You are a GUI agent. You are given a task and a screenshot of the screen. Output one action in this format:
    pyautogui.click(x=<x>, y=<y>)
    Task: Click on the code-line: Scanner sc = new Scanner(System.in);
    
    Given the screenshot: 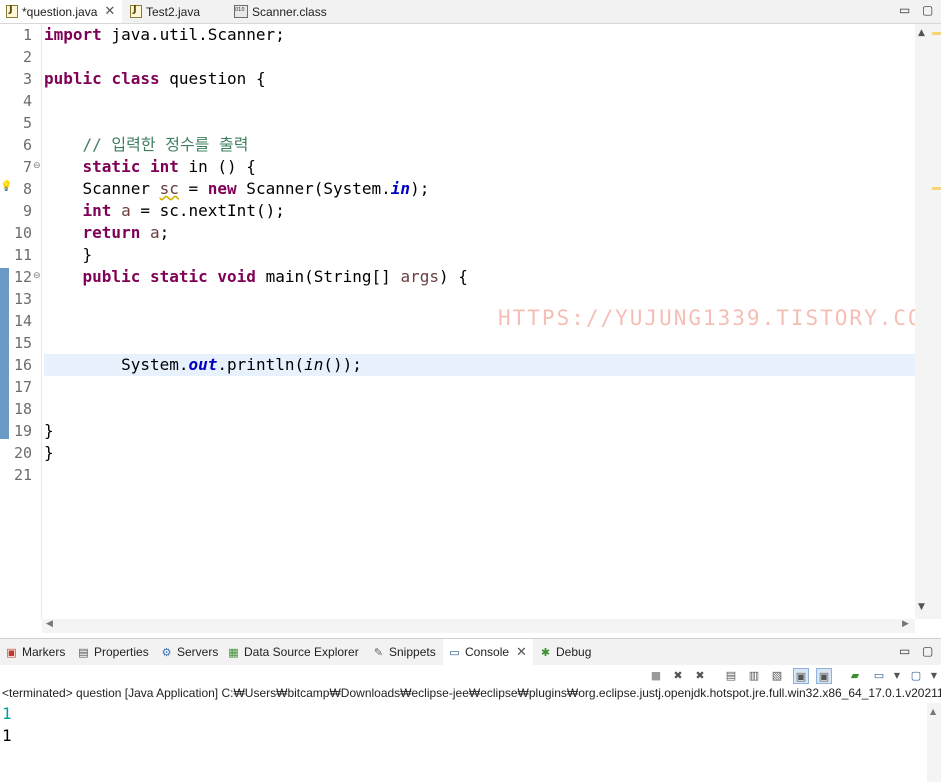 What is the action you would take?
    pyautogui.click(x=479, y=189)
    